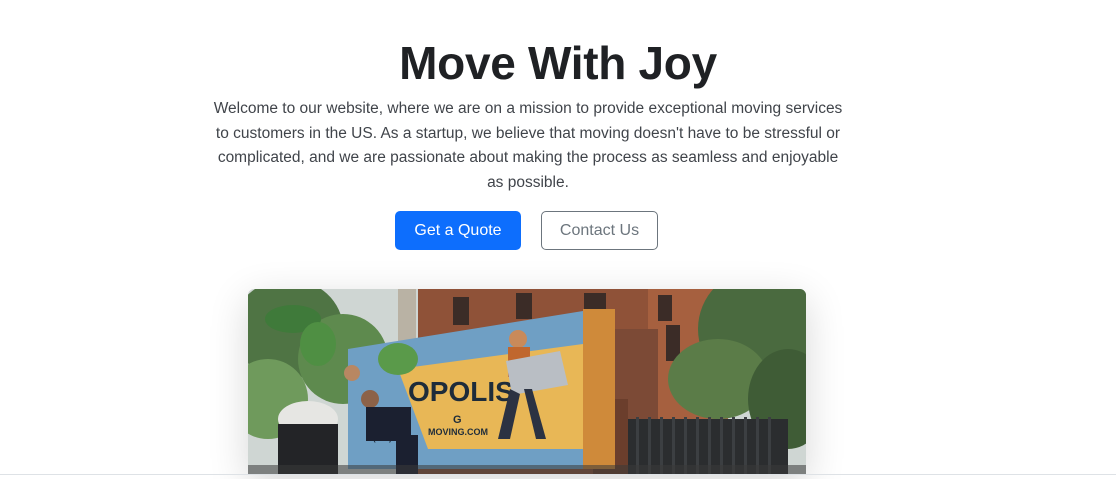 Image resolution: width=1116 pixels, height=479 pixels. I want to click on truck-sub-text: G, so click(457, 420).